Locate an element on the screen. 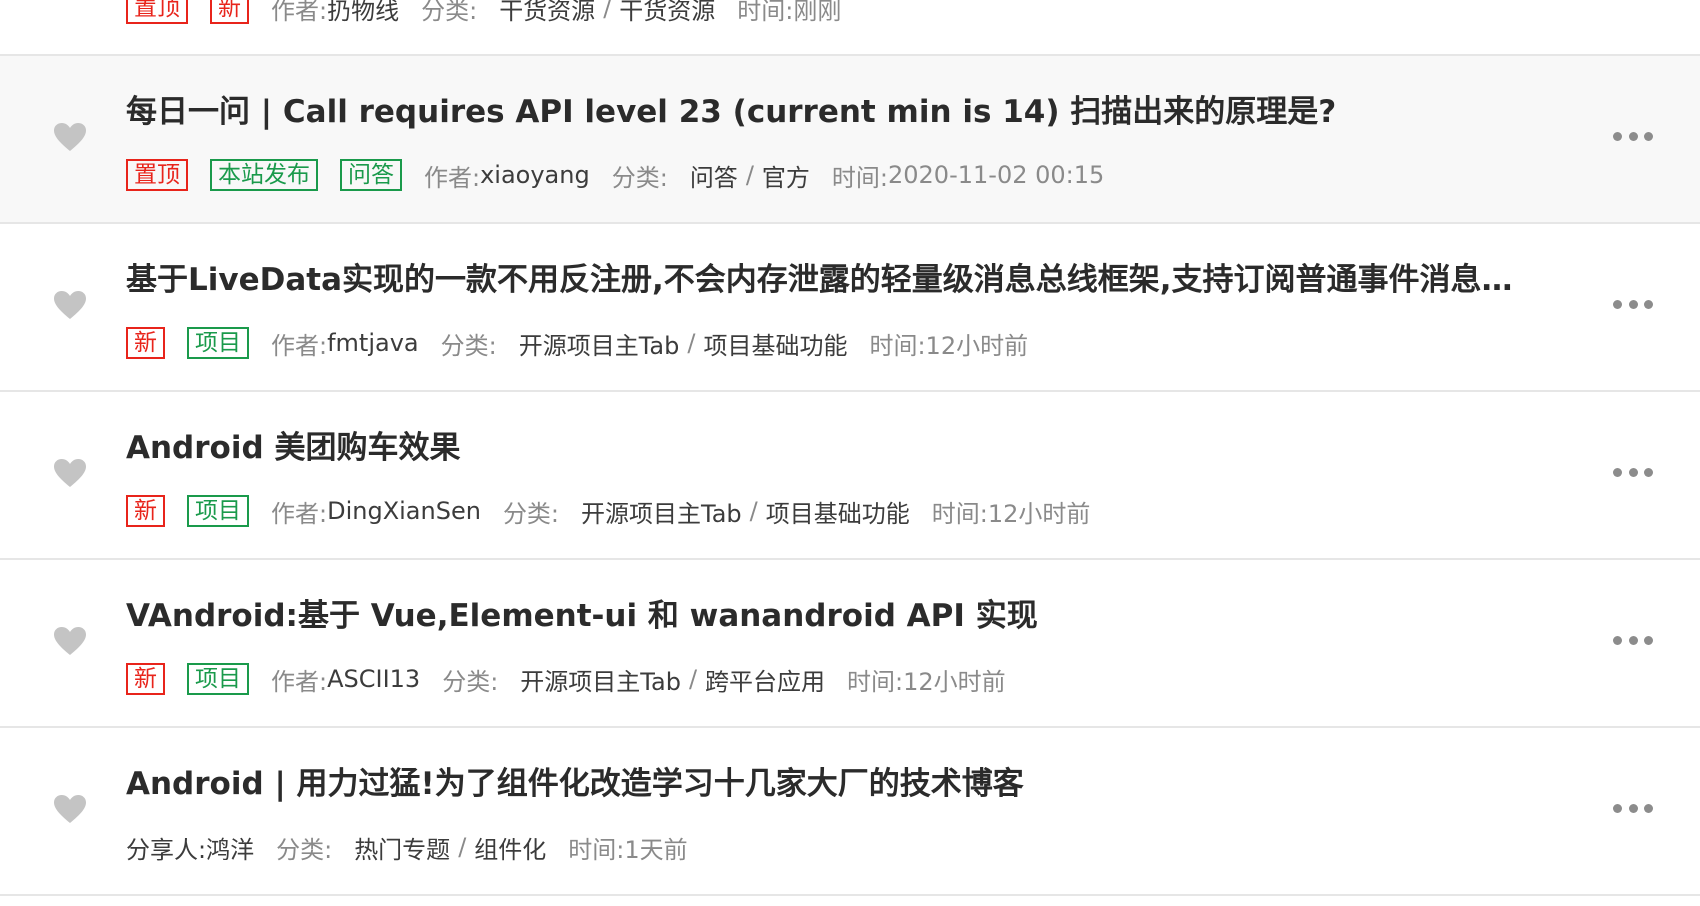 The height and width of the screenshot is (906, 1700). sharer-label: 分享人: is located at coordinates (166, 849).